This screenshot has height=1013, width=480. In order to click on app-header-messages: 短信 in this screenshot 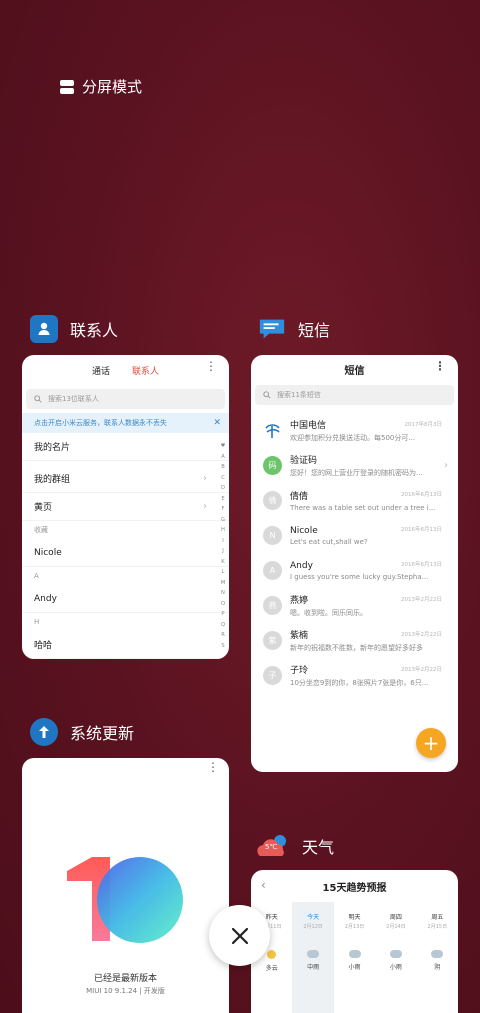, I will do `click(294, 329)`.